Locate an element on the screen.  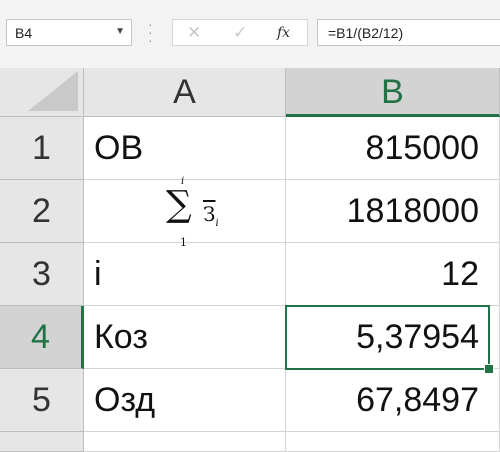
fill-handle is located at coordinates (489, 369).